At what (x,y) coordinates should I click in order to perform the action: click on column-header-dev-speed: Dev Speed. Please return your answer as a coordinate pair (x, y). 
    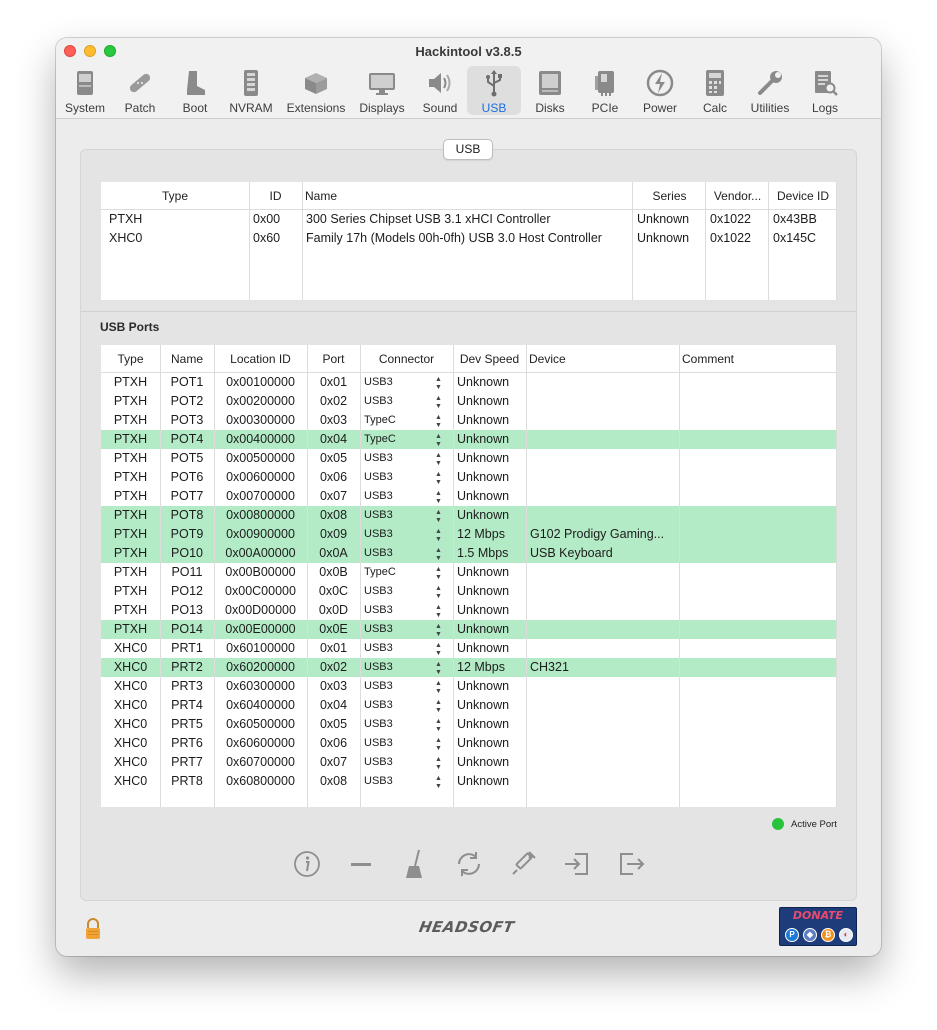
    Looking at the image, I should click on (489, 359).